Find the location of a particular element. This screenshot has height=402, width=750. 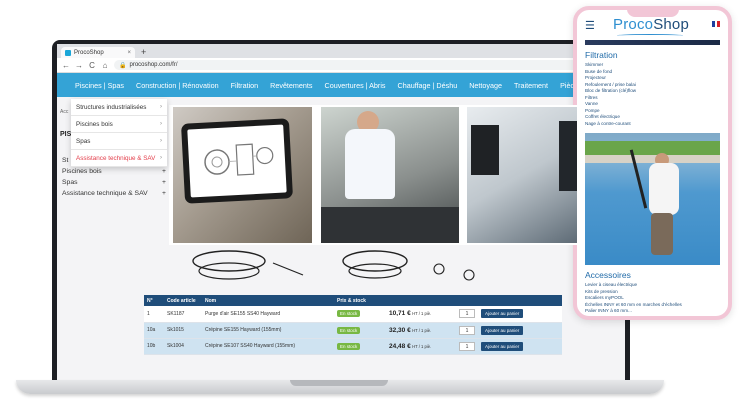

price-value: 32,30 € is located at coordinates (400, 330).